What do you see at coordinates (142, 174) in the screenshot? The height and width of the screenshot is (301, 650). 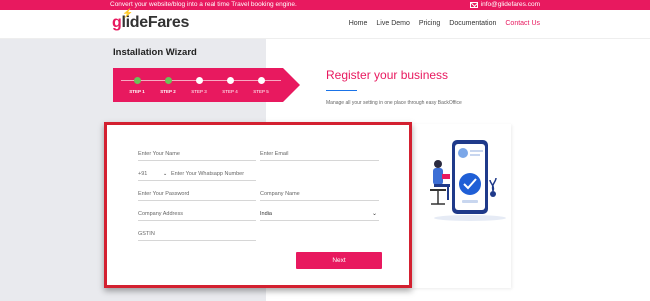 I see `dial-code-select: +91` at bounding box center [142, 174].